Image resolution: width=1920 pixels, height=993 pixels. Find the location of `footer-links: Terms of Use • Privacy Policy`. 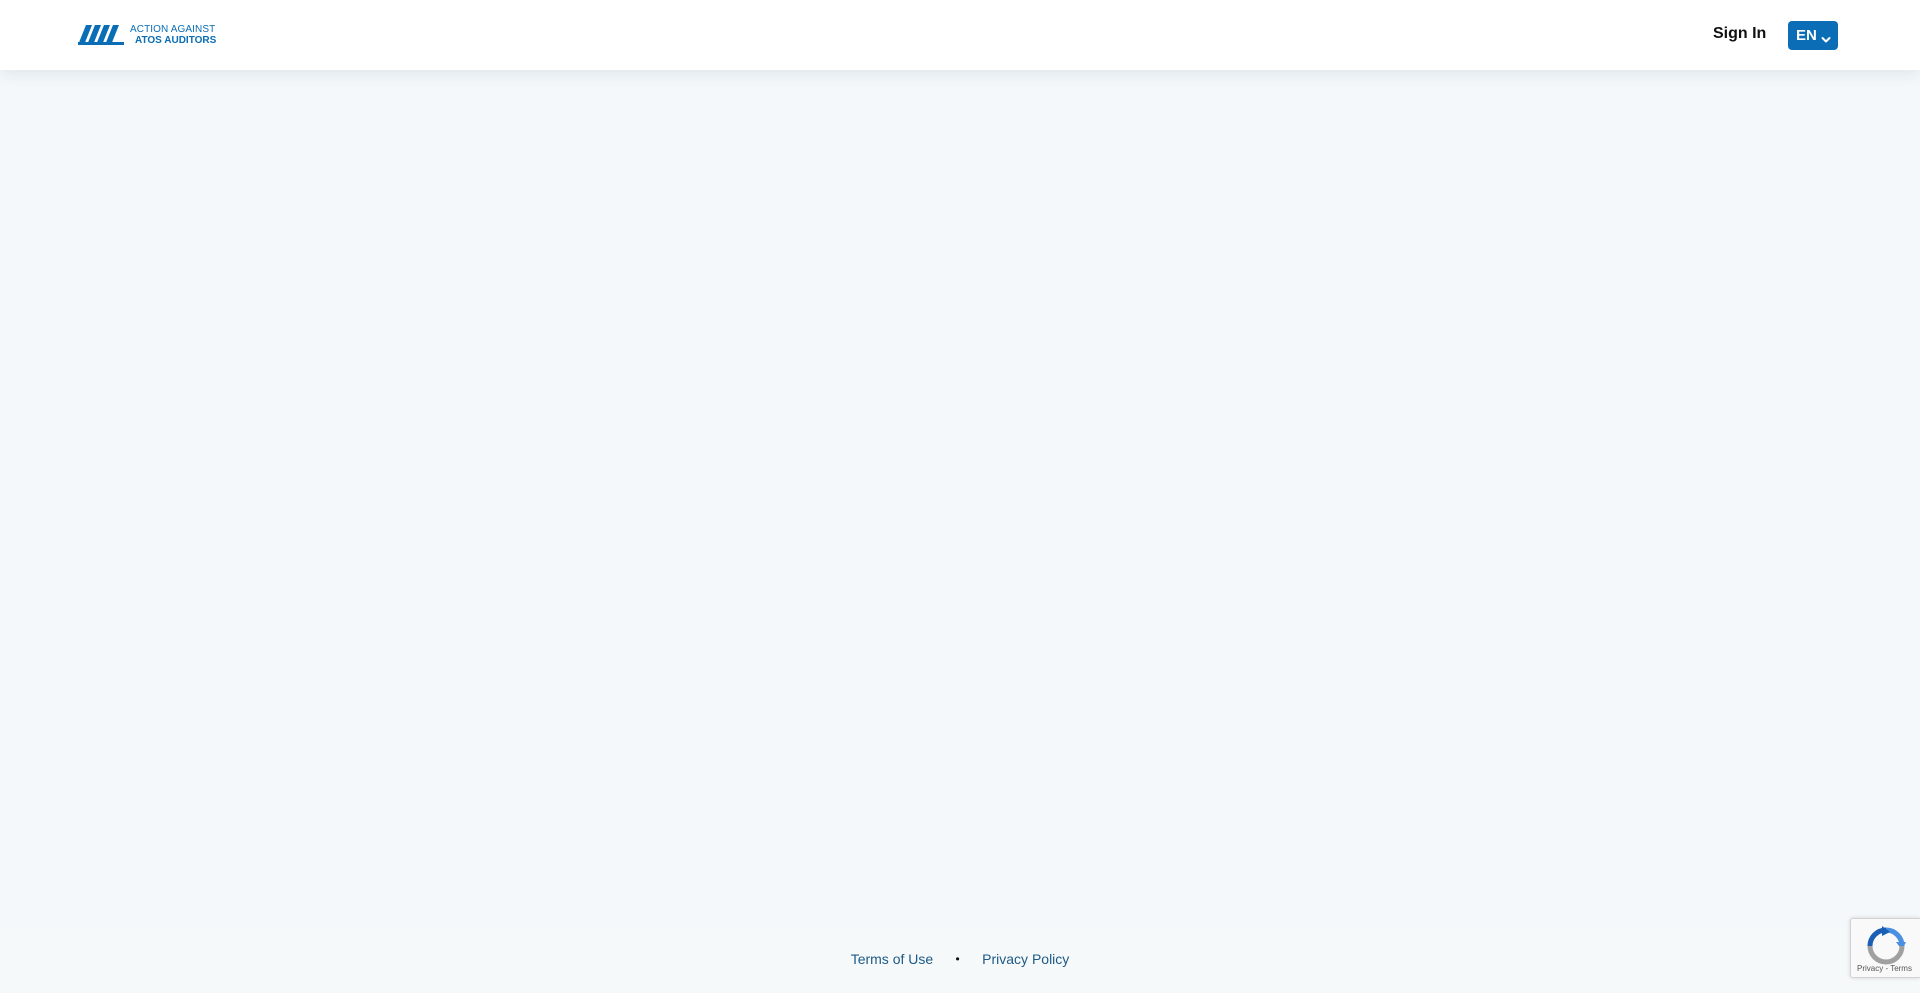

footer-links: Terms of Use • Privacy Policy is located at coordinates (960, 959).